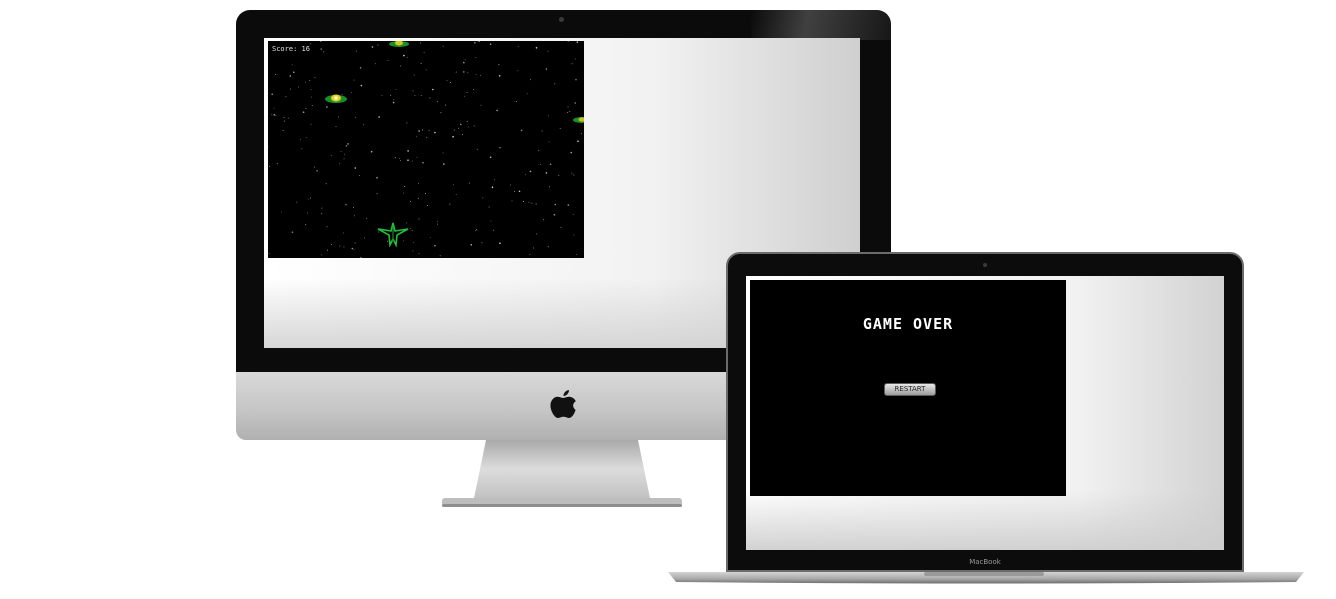 This screenshot has height=599, width=1336. I want to click on screen-shadow, so click(985, 520).